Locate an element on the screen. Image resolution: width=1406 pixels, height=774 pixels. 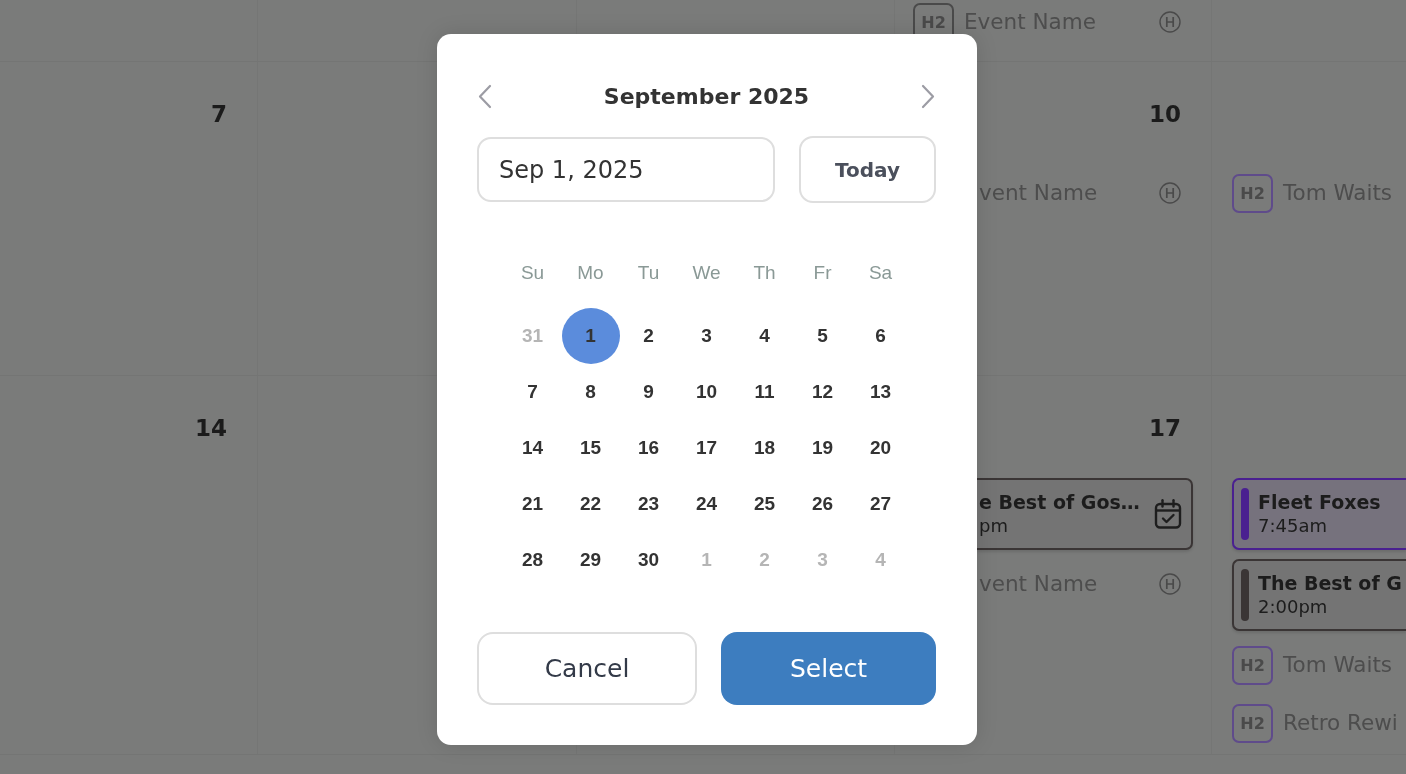
month-title: September 2025 is located at coordinates (706, 96).